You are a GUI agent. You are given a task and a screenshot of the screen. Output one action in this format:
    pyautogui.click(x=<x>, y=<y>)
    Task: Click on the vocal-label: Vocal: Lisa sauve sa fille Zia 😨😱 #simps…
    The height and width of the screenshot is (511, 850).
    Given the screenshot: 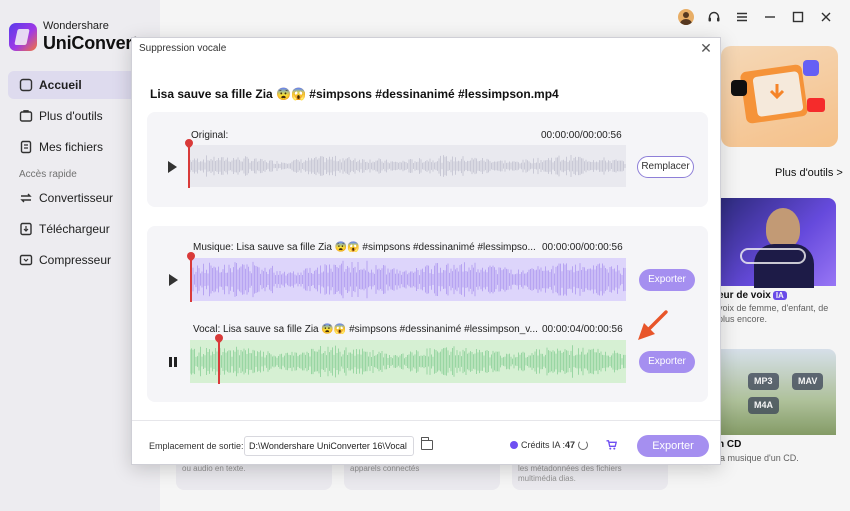 What is the action you would take?
    pyautogui.click(x=365, y=329)
    